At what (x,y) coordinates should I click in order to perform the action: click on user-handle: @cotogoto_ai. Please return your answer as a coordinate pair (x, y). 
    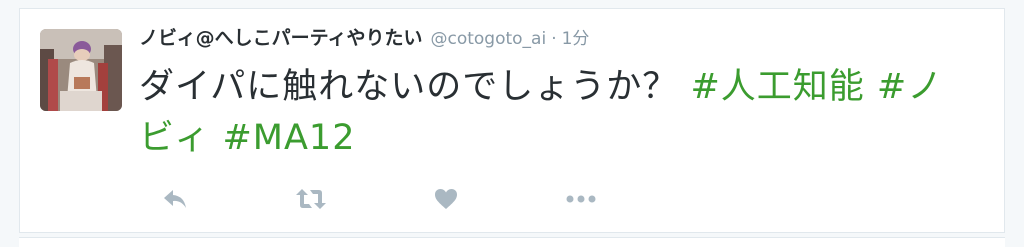
    Looking at the image, I should click on (488, 39).